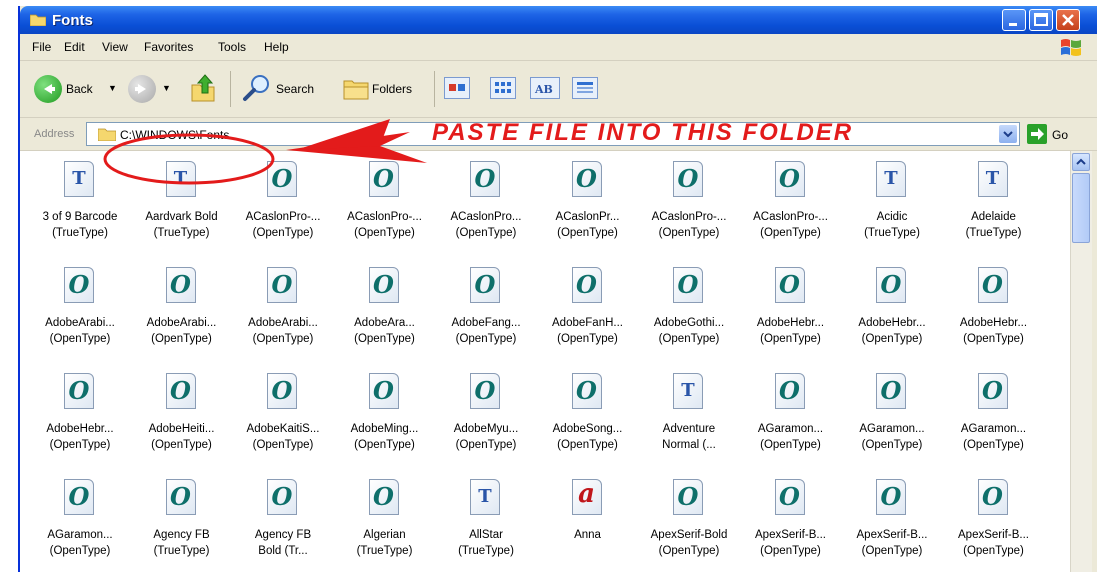 Image resolution: width=1097 pixels, height=572 pixels. I want to click on font-file-item: O AdobeFanH... (OpenType), so click(588, 310).